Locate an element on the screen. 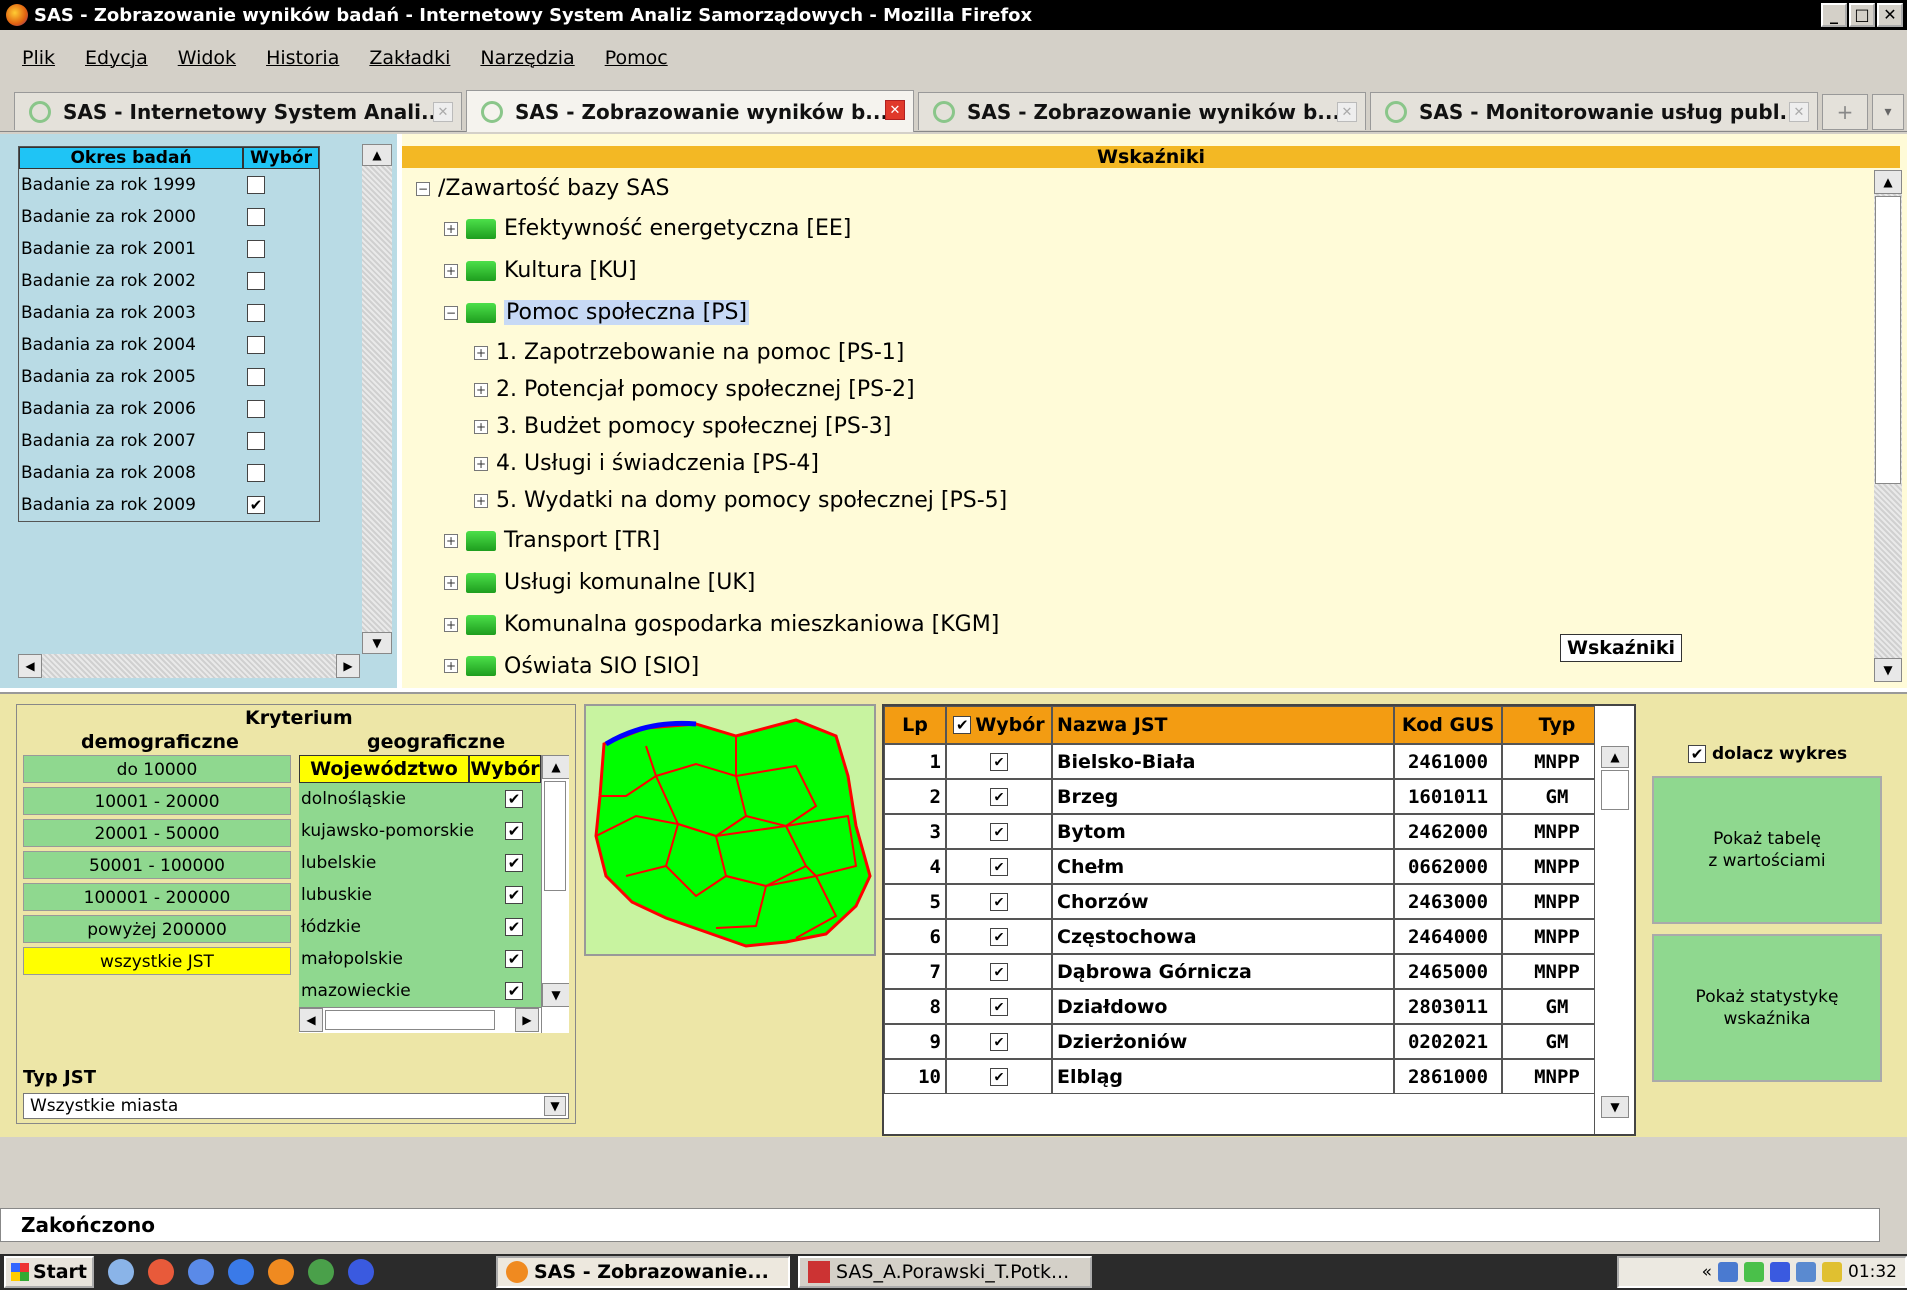 The width and height of the screenshot is (1907, 1290). population-button-all: wszystkie JST is located at coordinates (157, 961).